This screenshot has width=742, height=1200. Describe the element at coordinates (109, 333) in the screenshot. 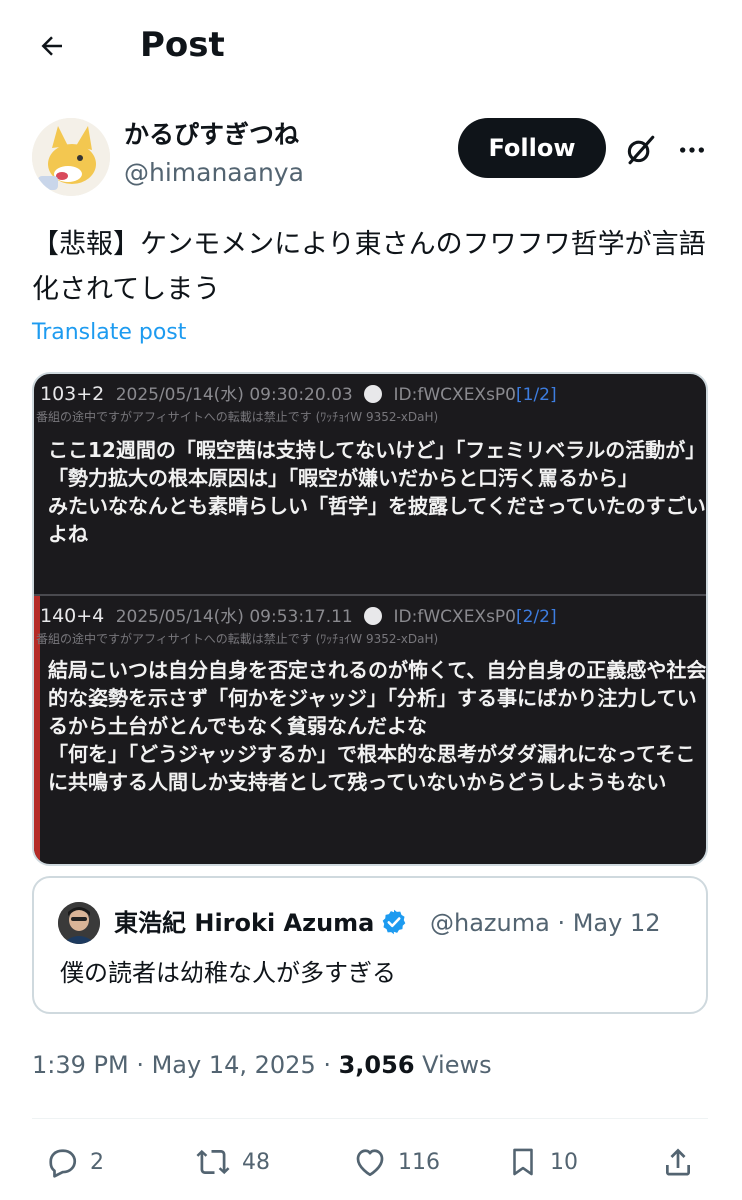

I see `translate-post-link: Translate post` at that location.